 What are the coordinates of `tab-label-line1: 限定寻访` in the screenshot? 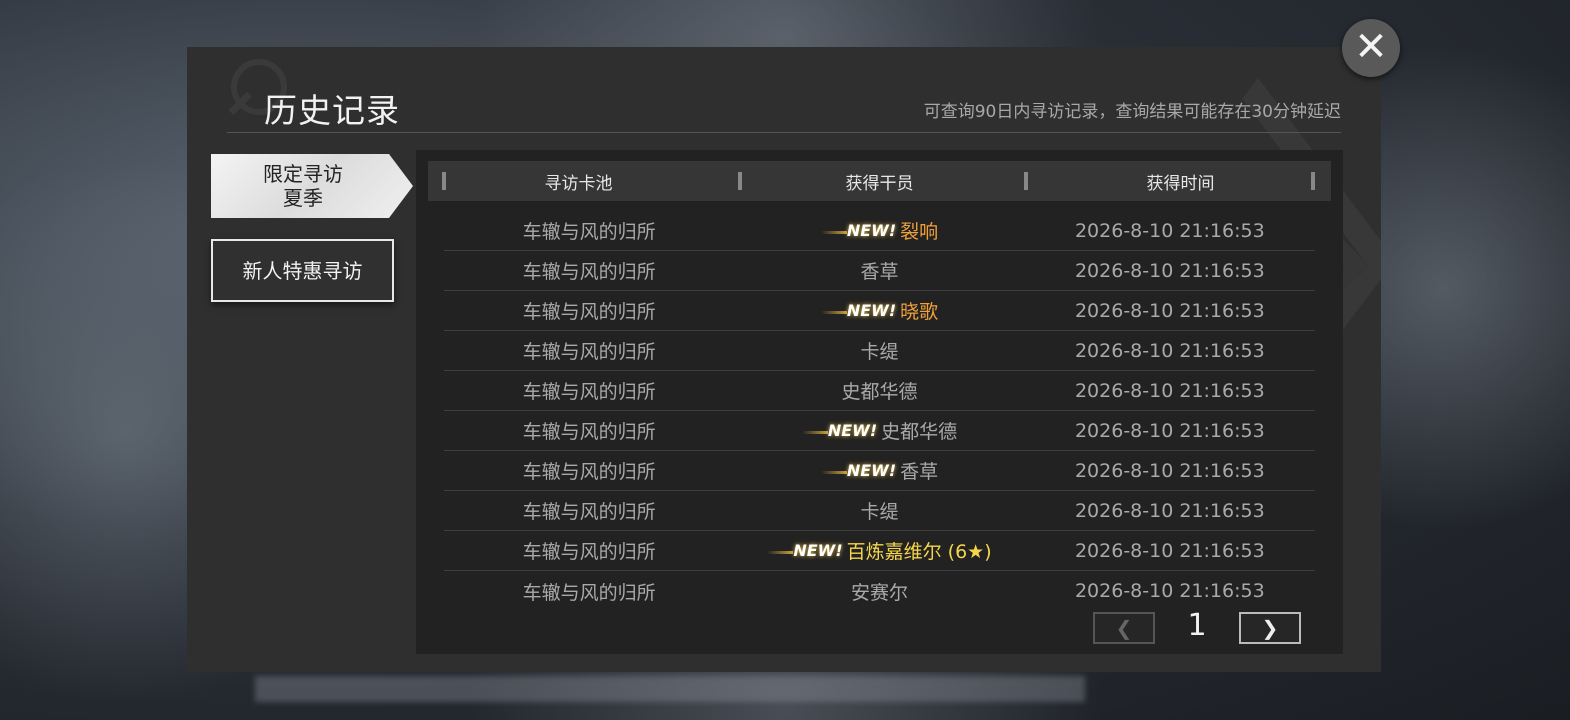 It's located at (303, 174).